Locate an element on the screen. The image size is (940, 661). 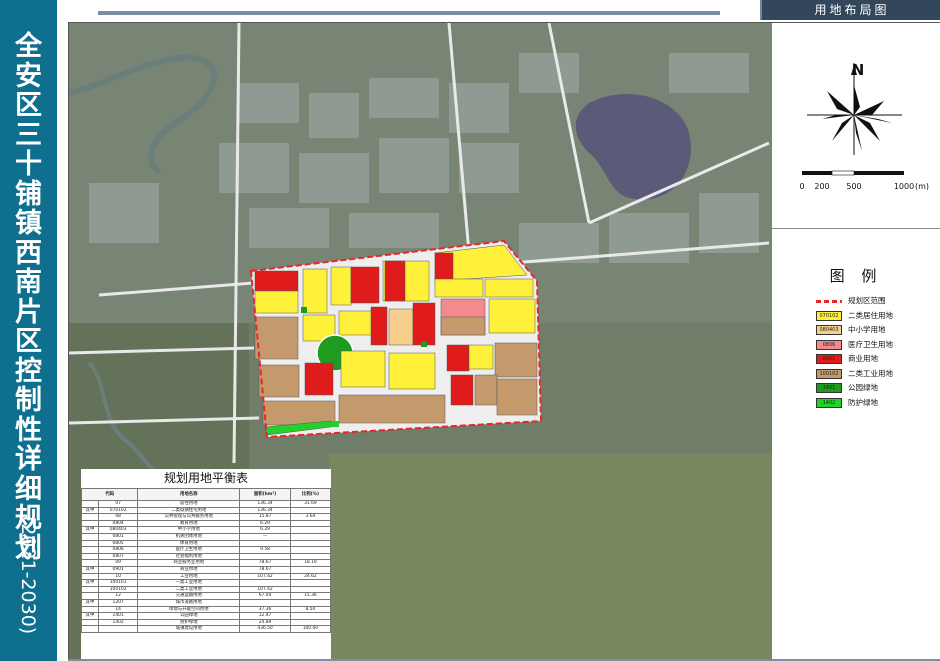
table-cell: 绿地与开敞空间用地 is located at coordinates (189, 609).